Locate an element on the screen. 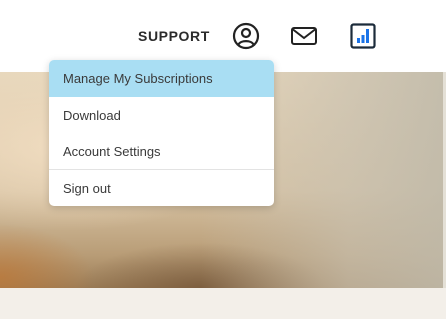 This screenshot has width=446, height=319. menu-item-account-settings: Account Settings is located at coordinates (161, 151).